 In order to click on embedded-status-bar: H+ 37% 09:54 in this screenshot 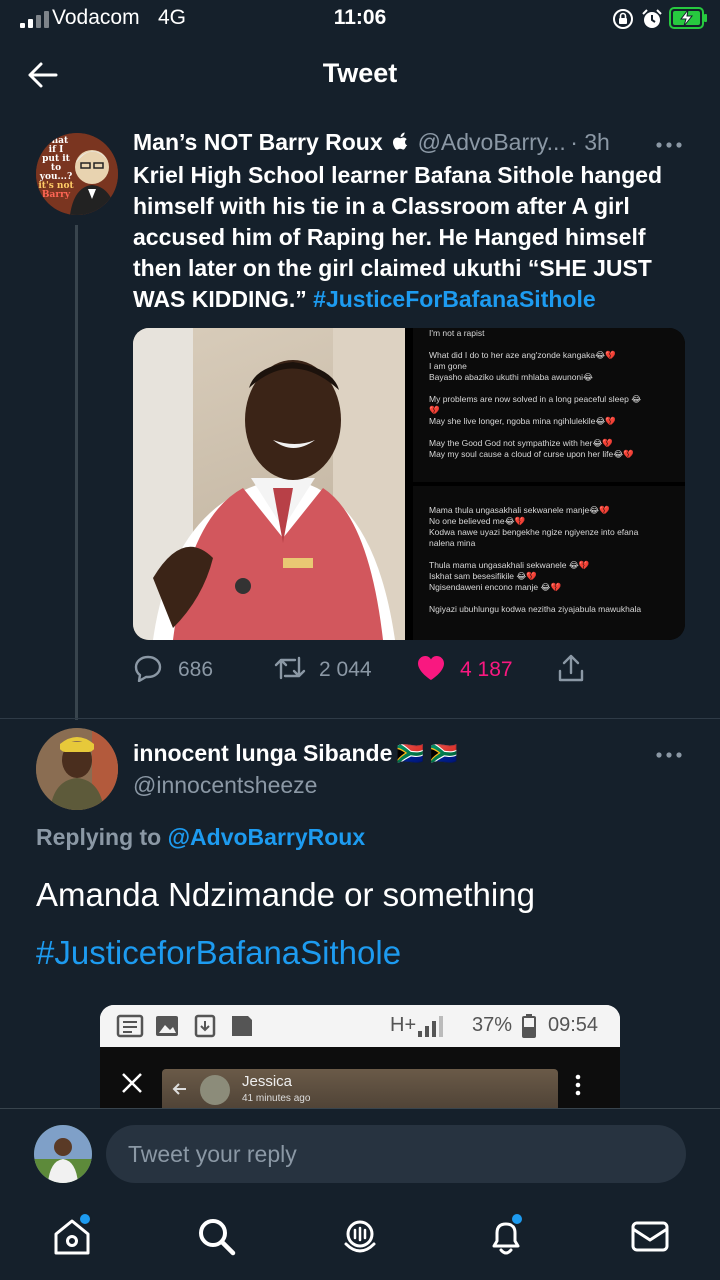, I will do `click(360, 1026)`.